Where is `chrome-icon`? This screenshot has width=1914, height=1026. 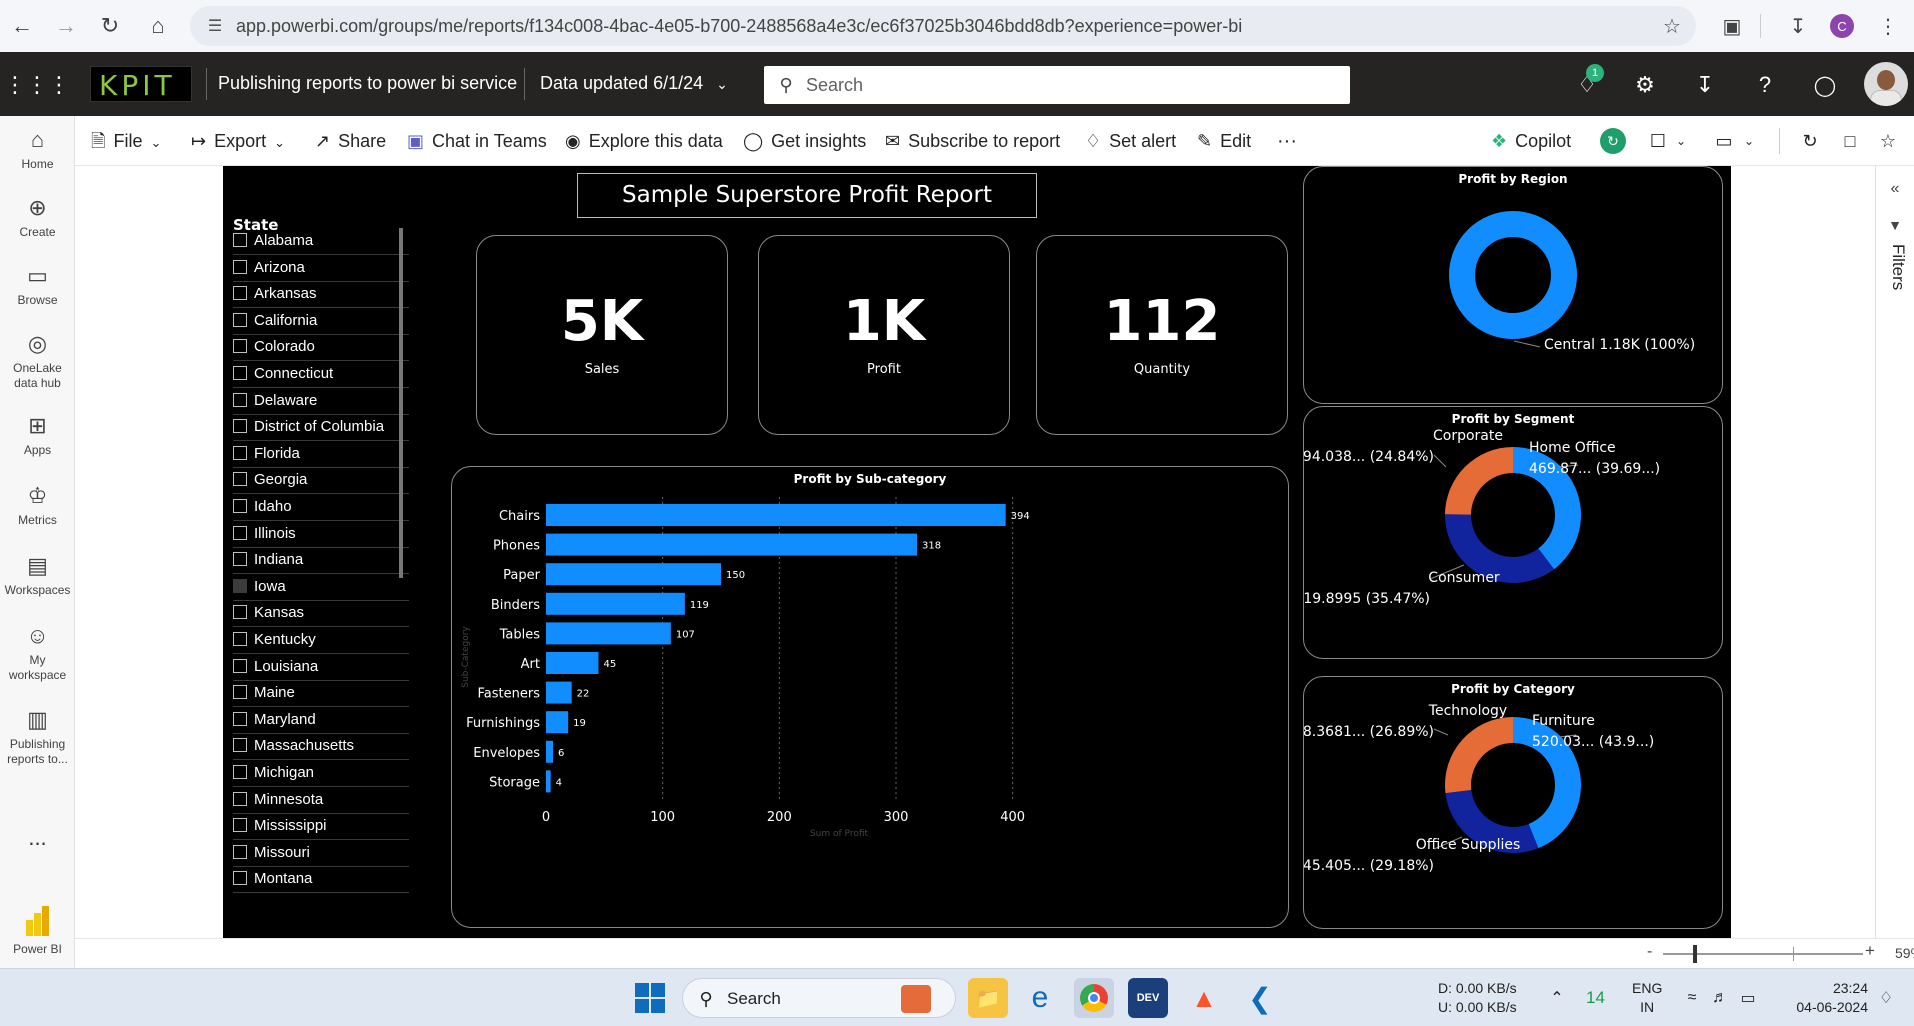
chrome-icon is located at coordinates (1094, 998).